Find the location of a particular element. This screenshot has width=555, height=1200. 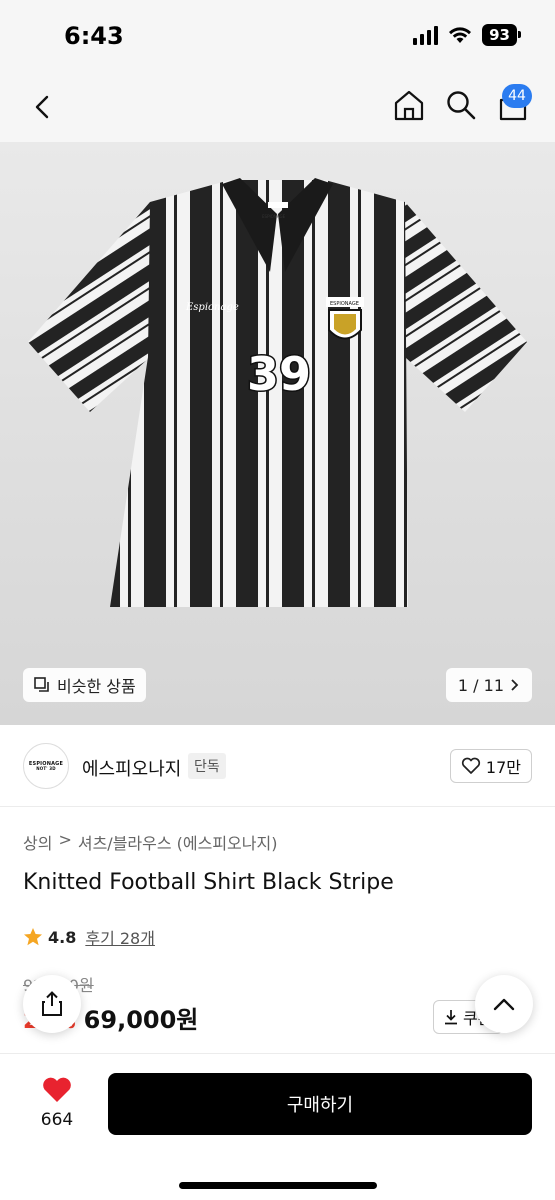

image-page-indicator: 1 / 11 is located at coordinates (488, 685).